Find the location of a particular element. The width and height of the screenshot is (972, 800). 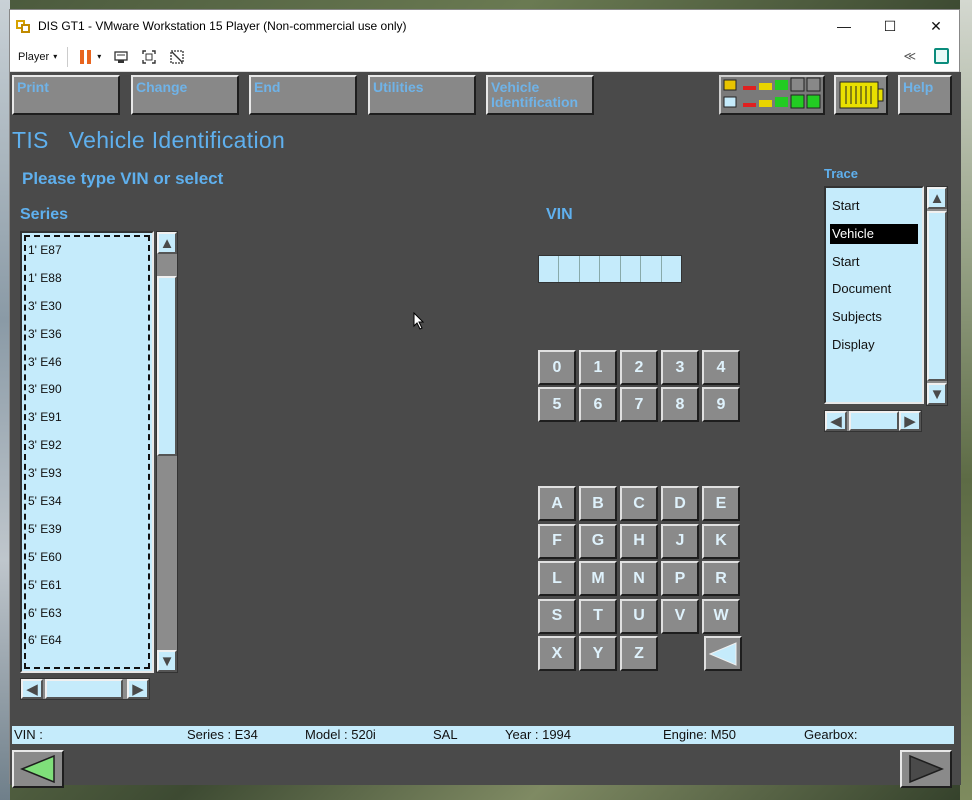

key-t: T is located at coordinates (598, 616).